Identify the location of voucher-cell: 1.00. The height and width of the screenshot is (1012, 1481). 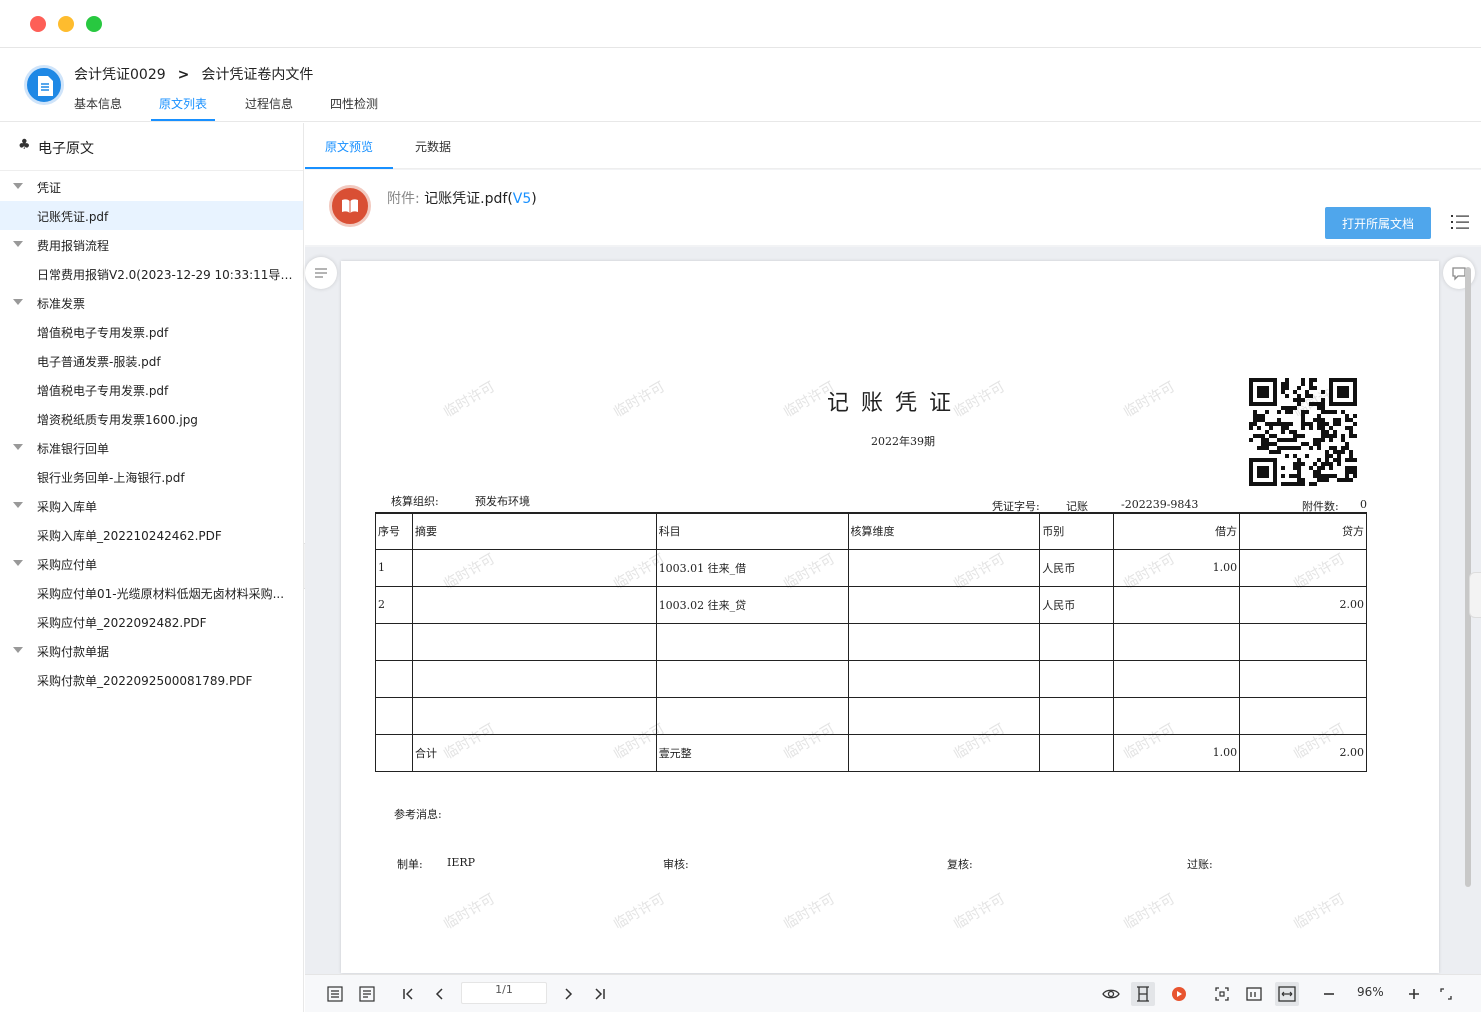
(1177, 567).